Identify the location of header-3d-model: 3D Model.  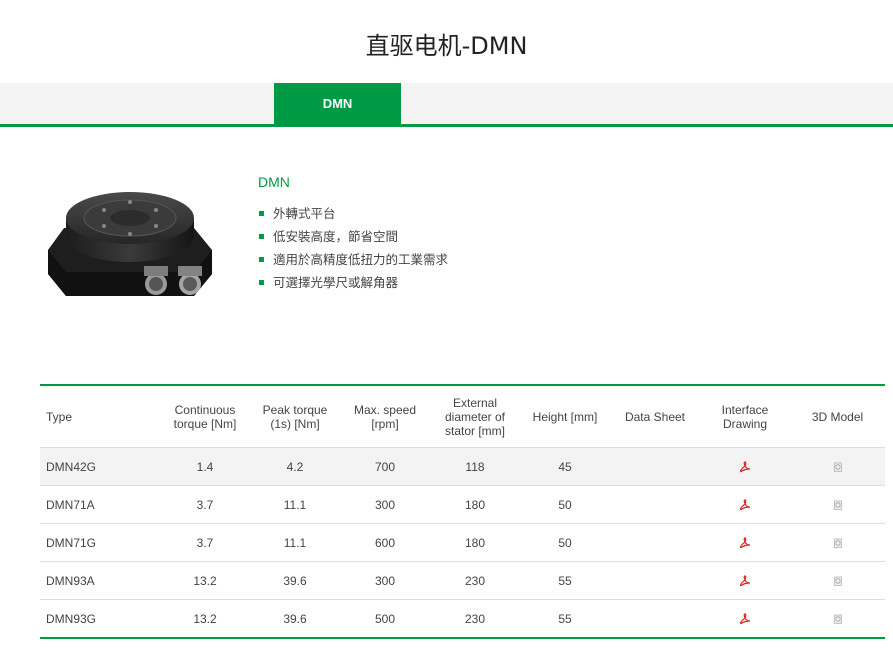
(837, 416).